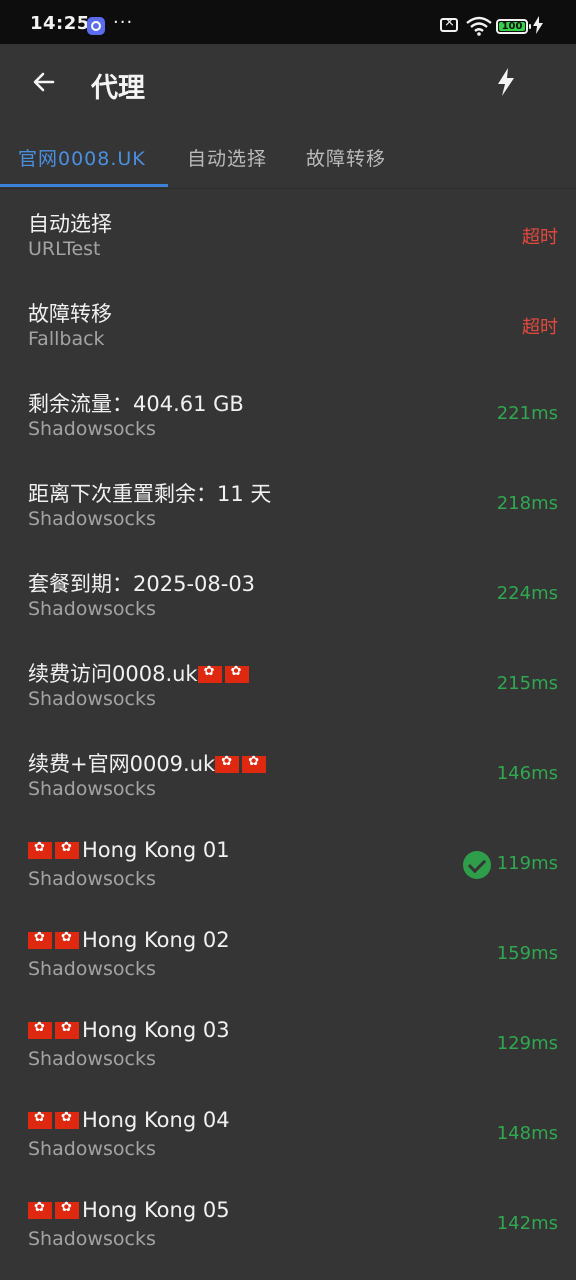 The image size is (576, 1280). Describe the element at coordinates (288, 325) in the screenshot. I see `proxy-item: 故障转移 Fallback 超时` at that location.